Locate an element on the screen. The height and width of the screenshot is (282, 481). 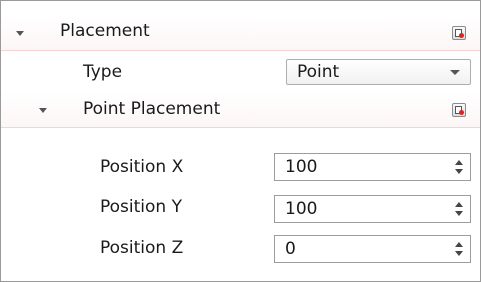
placement-reset-button is located at coordinates (459, 33).